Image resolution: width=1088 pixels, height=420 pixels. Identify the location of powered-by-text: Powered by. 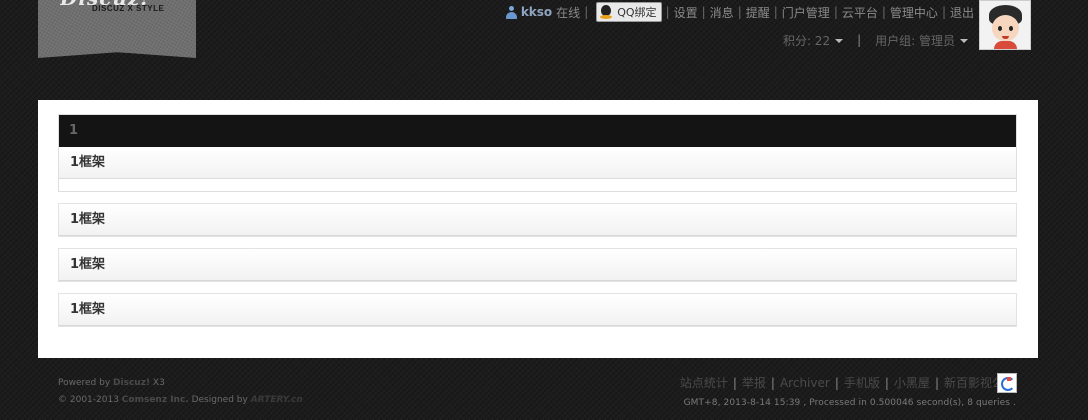
(84, 383).